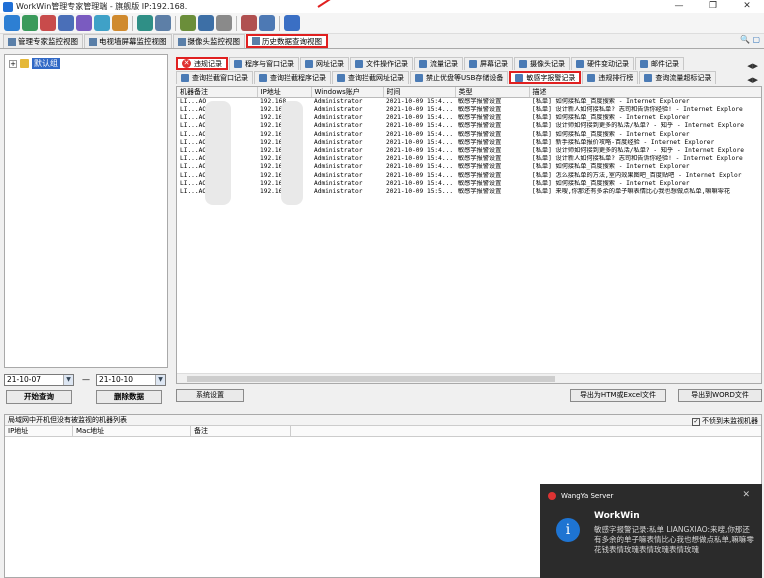  Describe the element at coordinates (720, 395) in the screenshot. I see `export-word-button: 导出到WORD文件` at that location.